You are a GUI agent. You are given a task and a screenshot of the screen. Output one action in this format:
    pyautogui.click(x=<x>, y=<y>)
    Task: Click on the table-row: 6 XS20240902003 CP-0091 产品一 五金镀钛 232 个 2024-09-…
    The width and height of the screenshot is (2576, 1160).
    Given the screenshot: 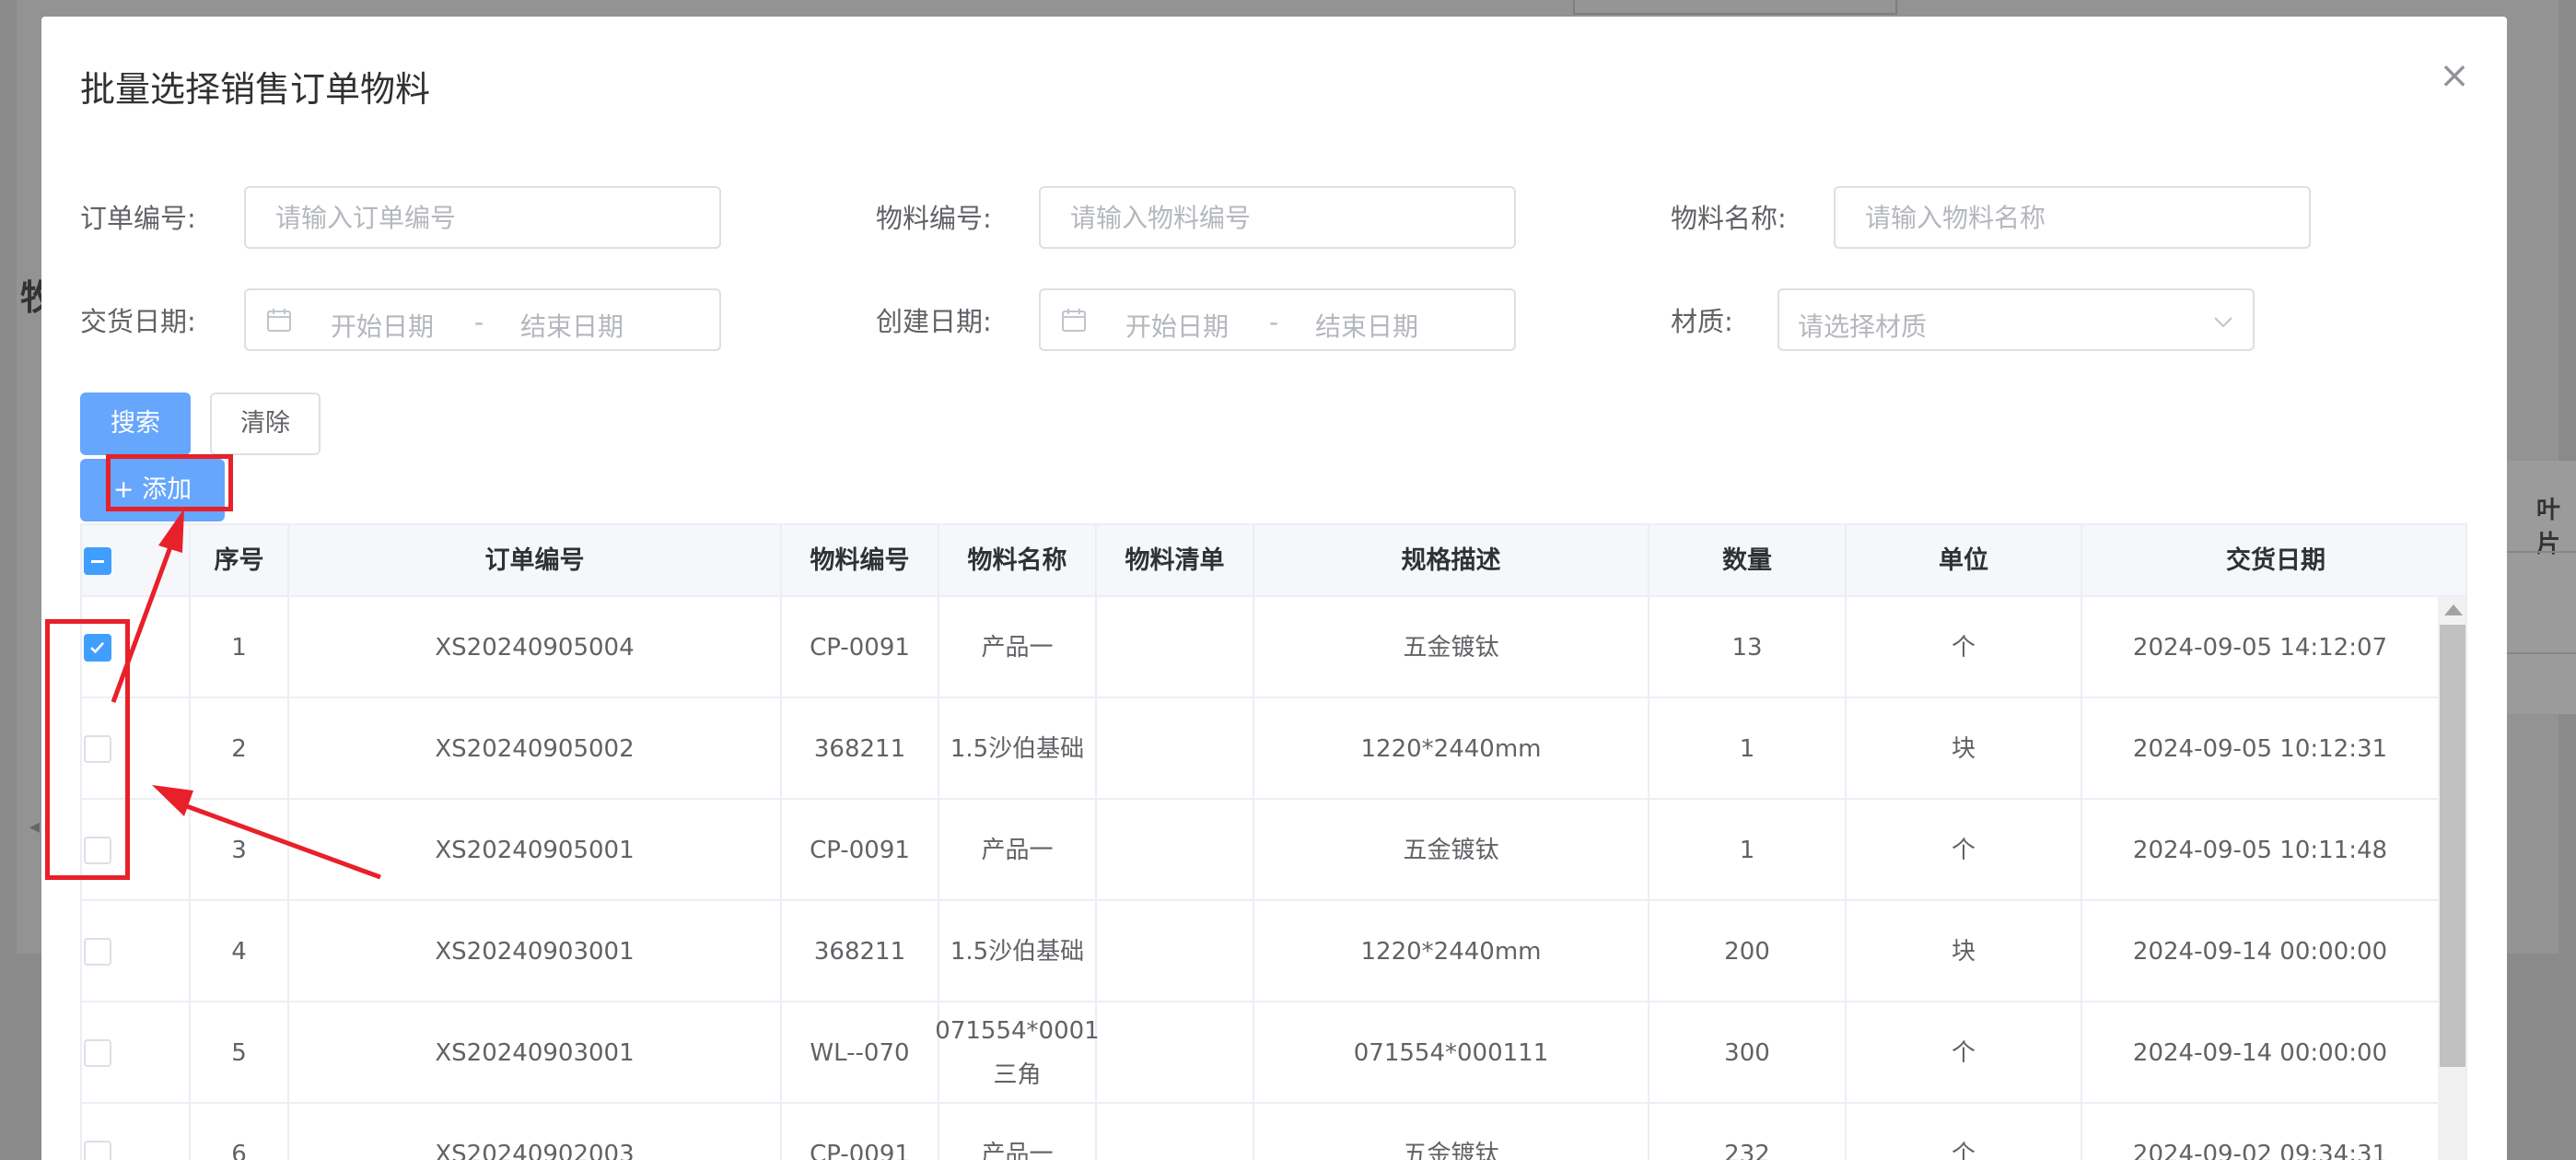 What is the action you would take?
    pyautogui.click(x=1260, y=1132)
    